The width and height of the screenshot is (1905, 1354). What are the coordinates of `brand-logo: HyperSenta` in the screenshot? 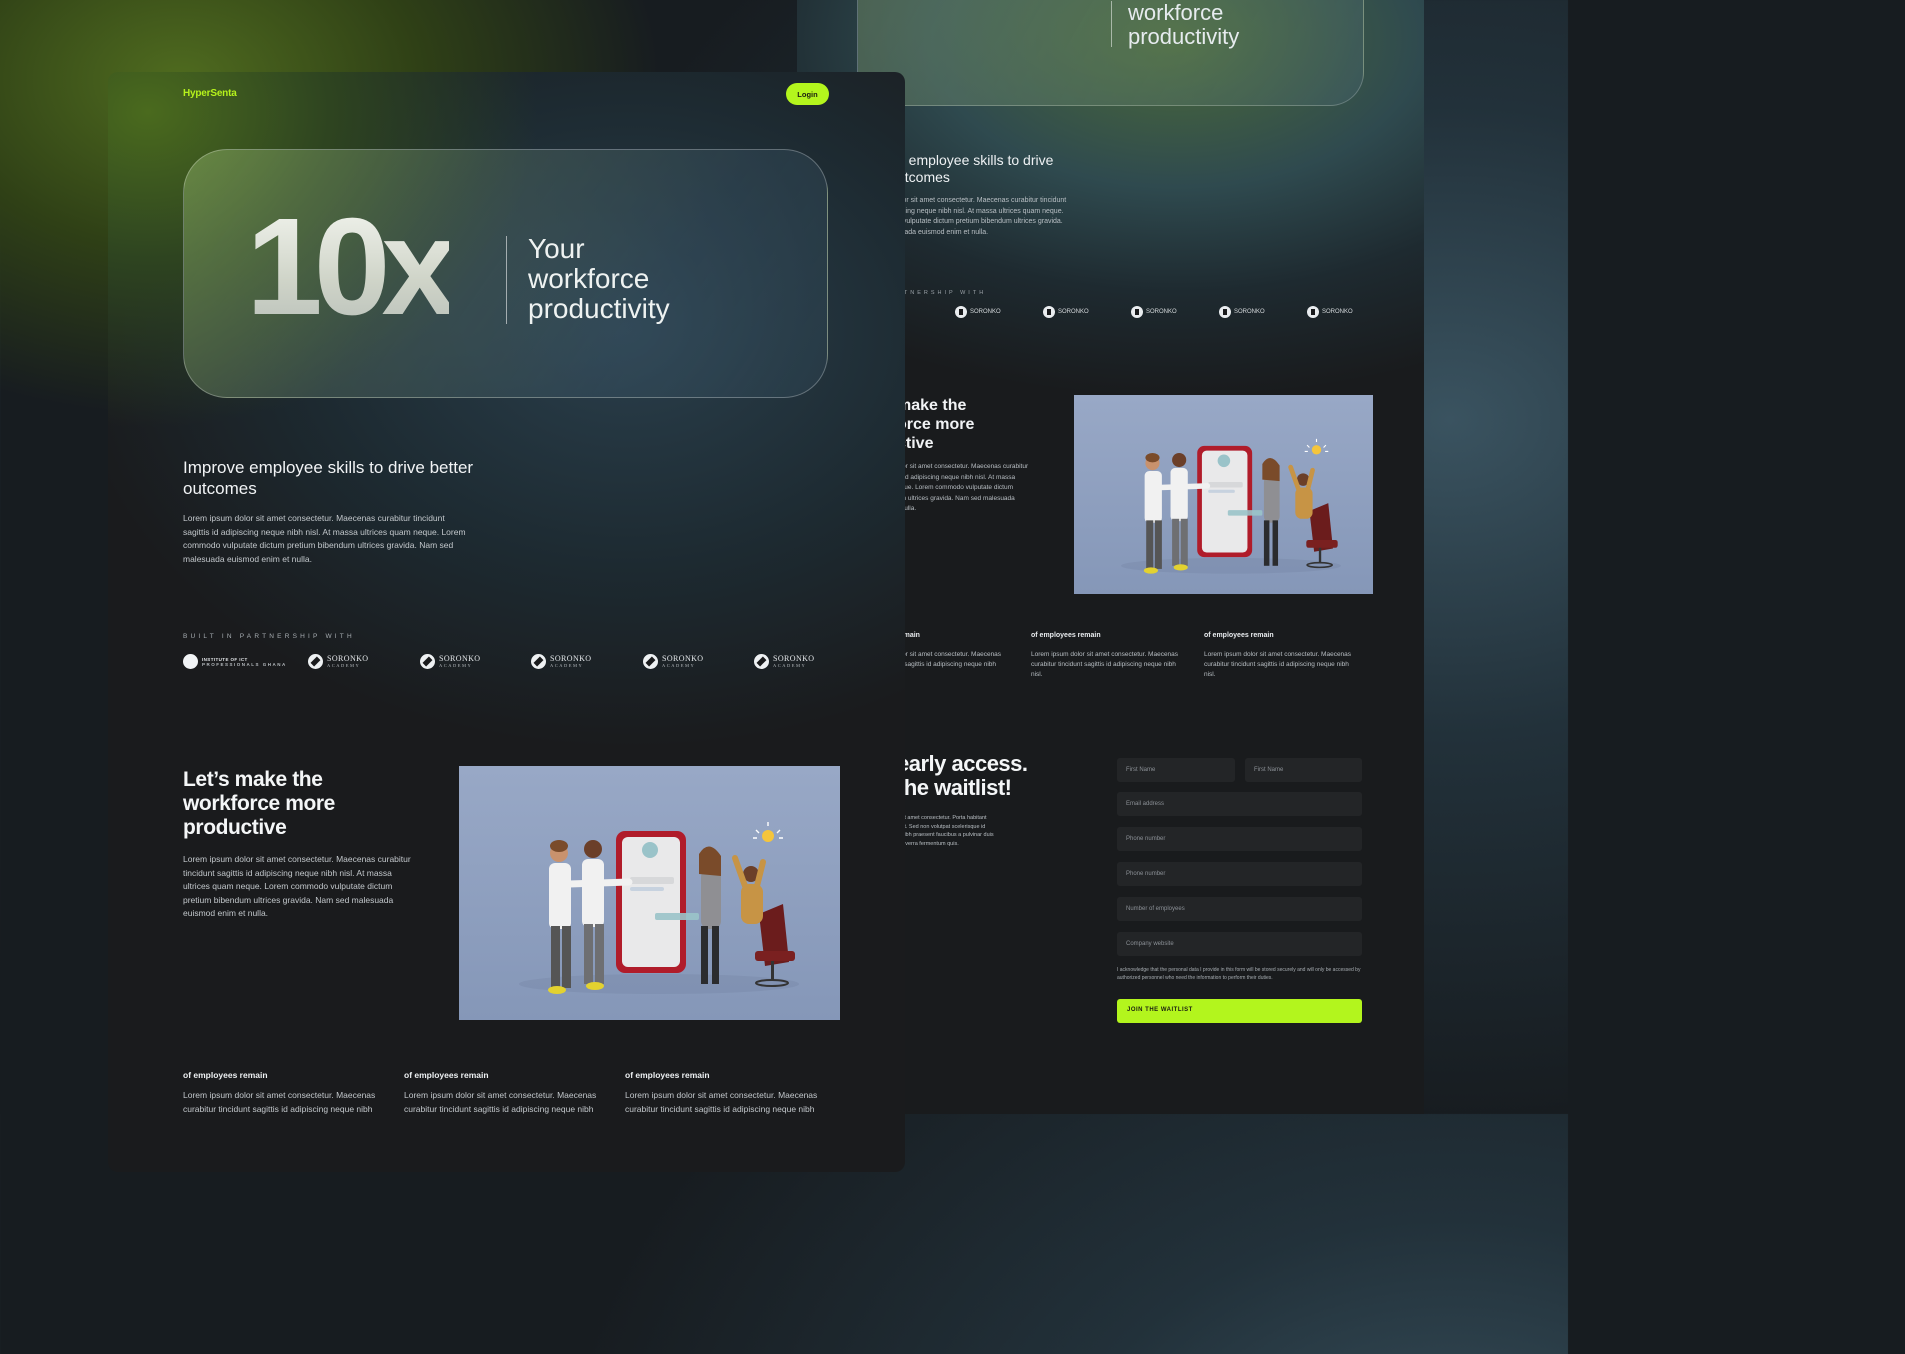 It's located at (210, 93).